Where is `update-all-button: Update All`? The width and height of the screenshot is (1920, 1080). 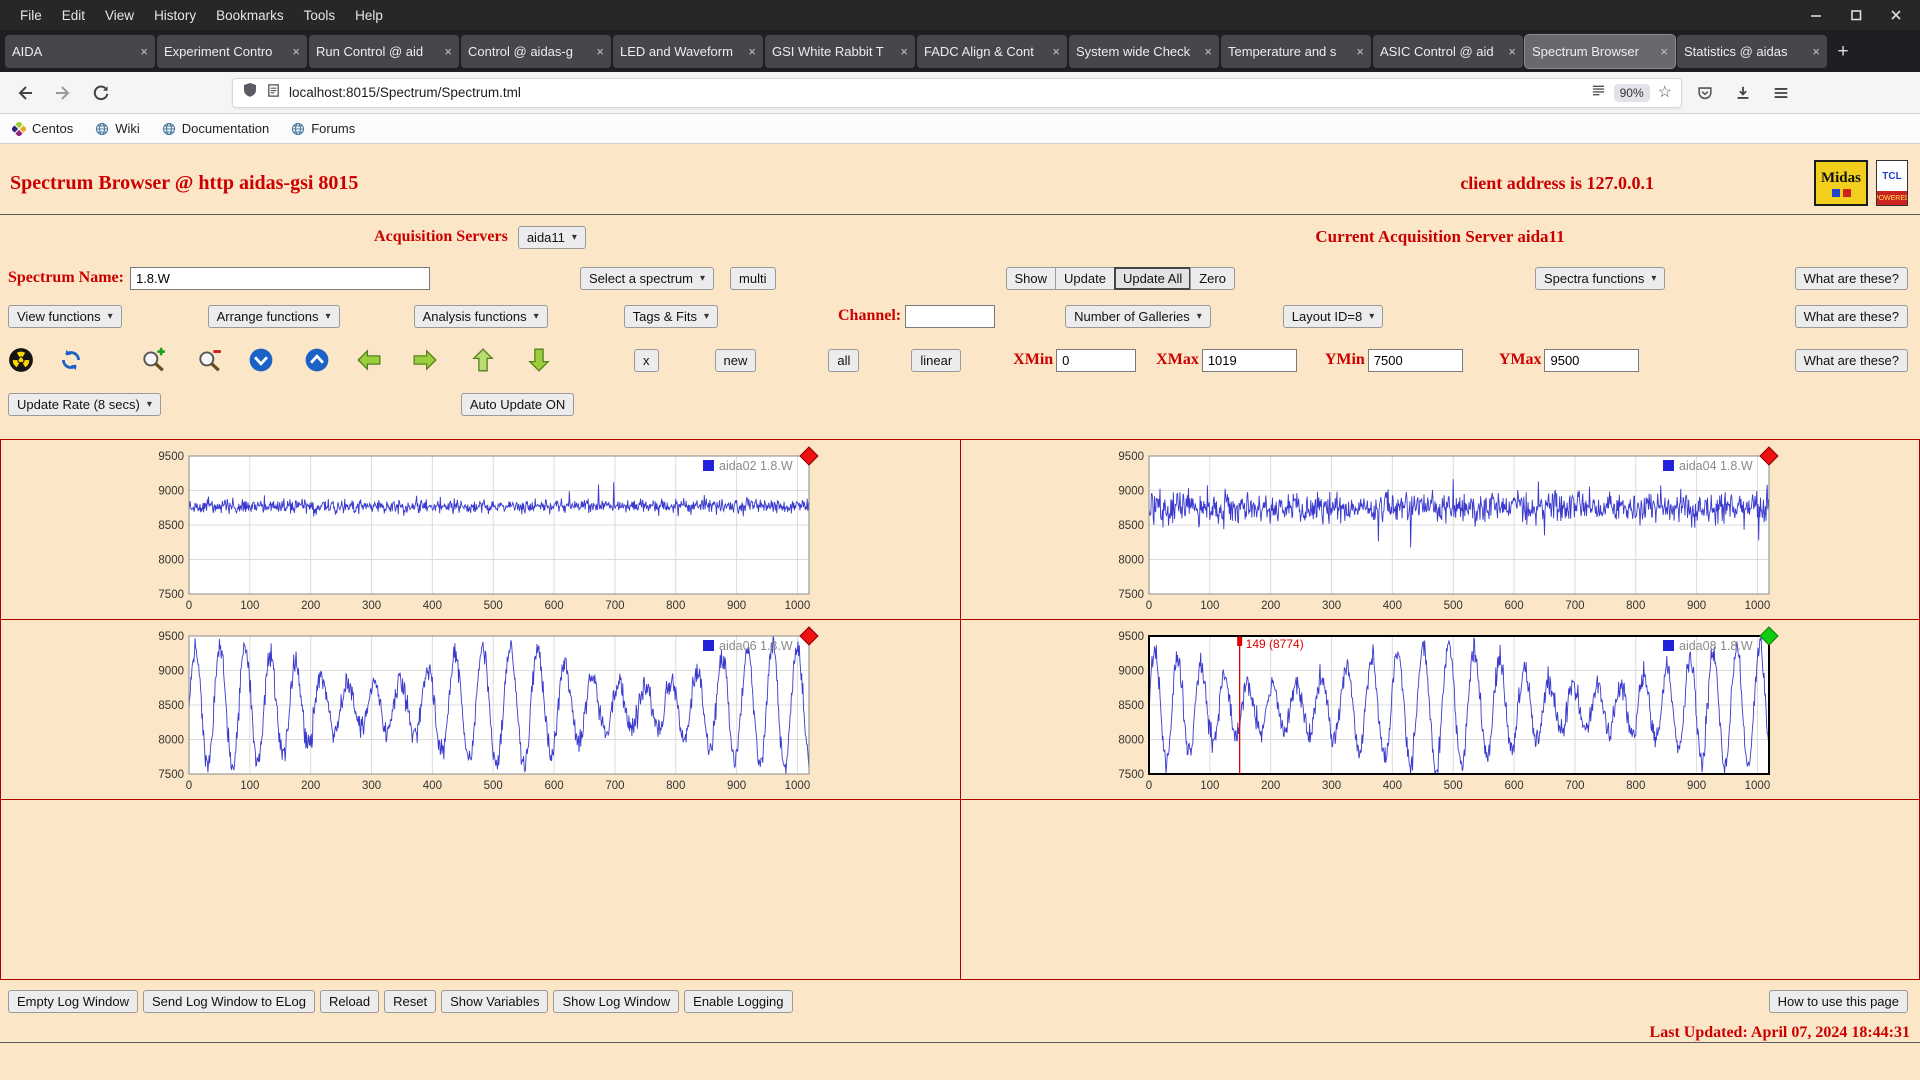 update-all-button: Update All is located at coordinates (1152, 278).